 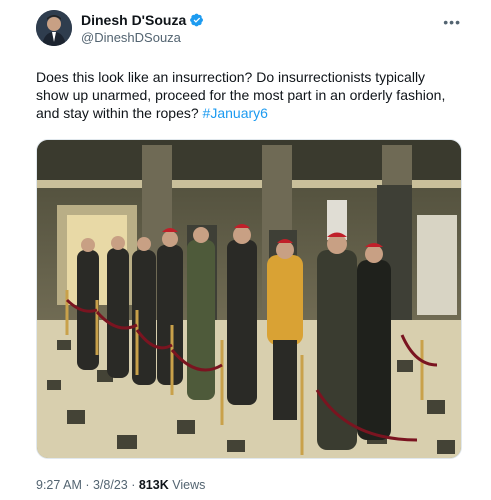 What do you see at coordinates (59, 485) in the screenshot?
I see `tweet-time: 9:27 AM` at bounding box center [59, 485].